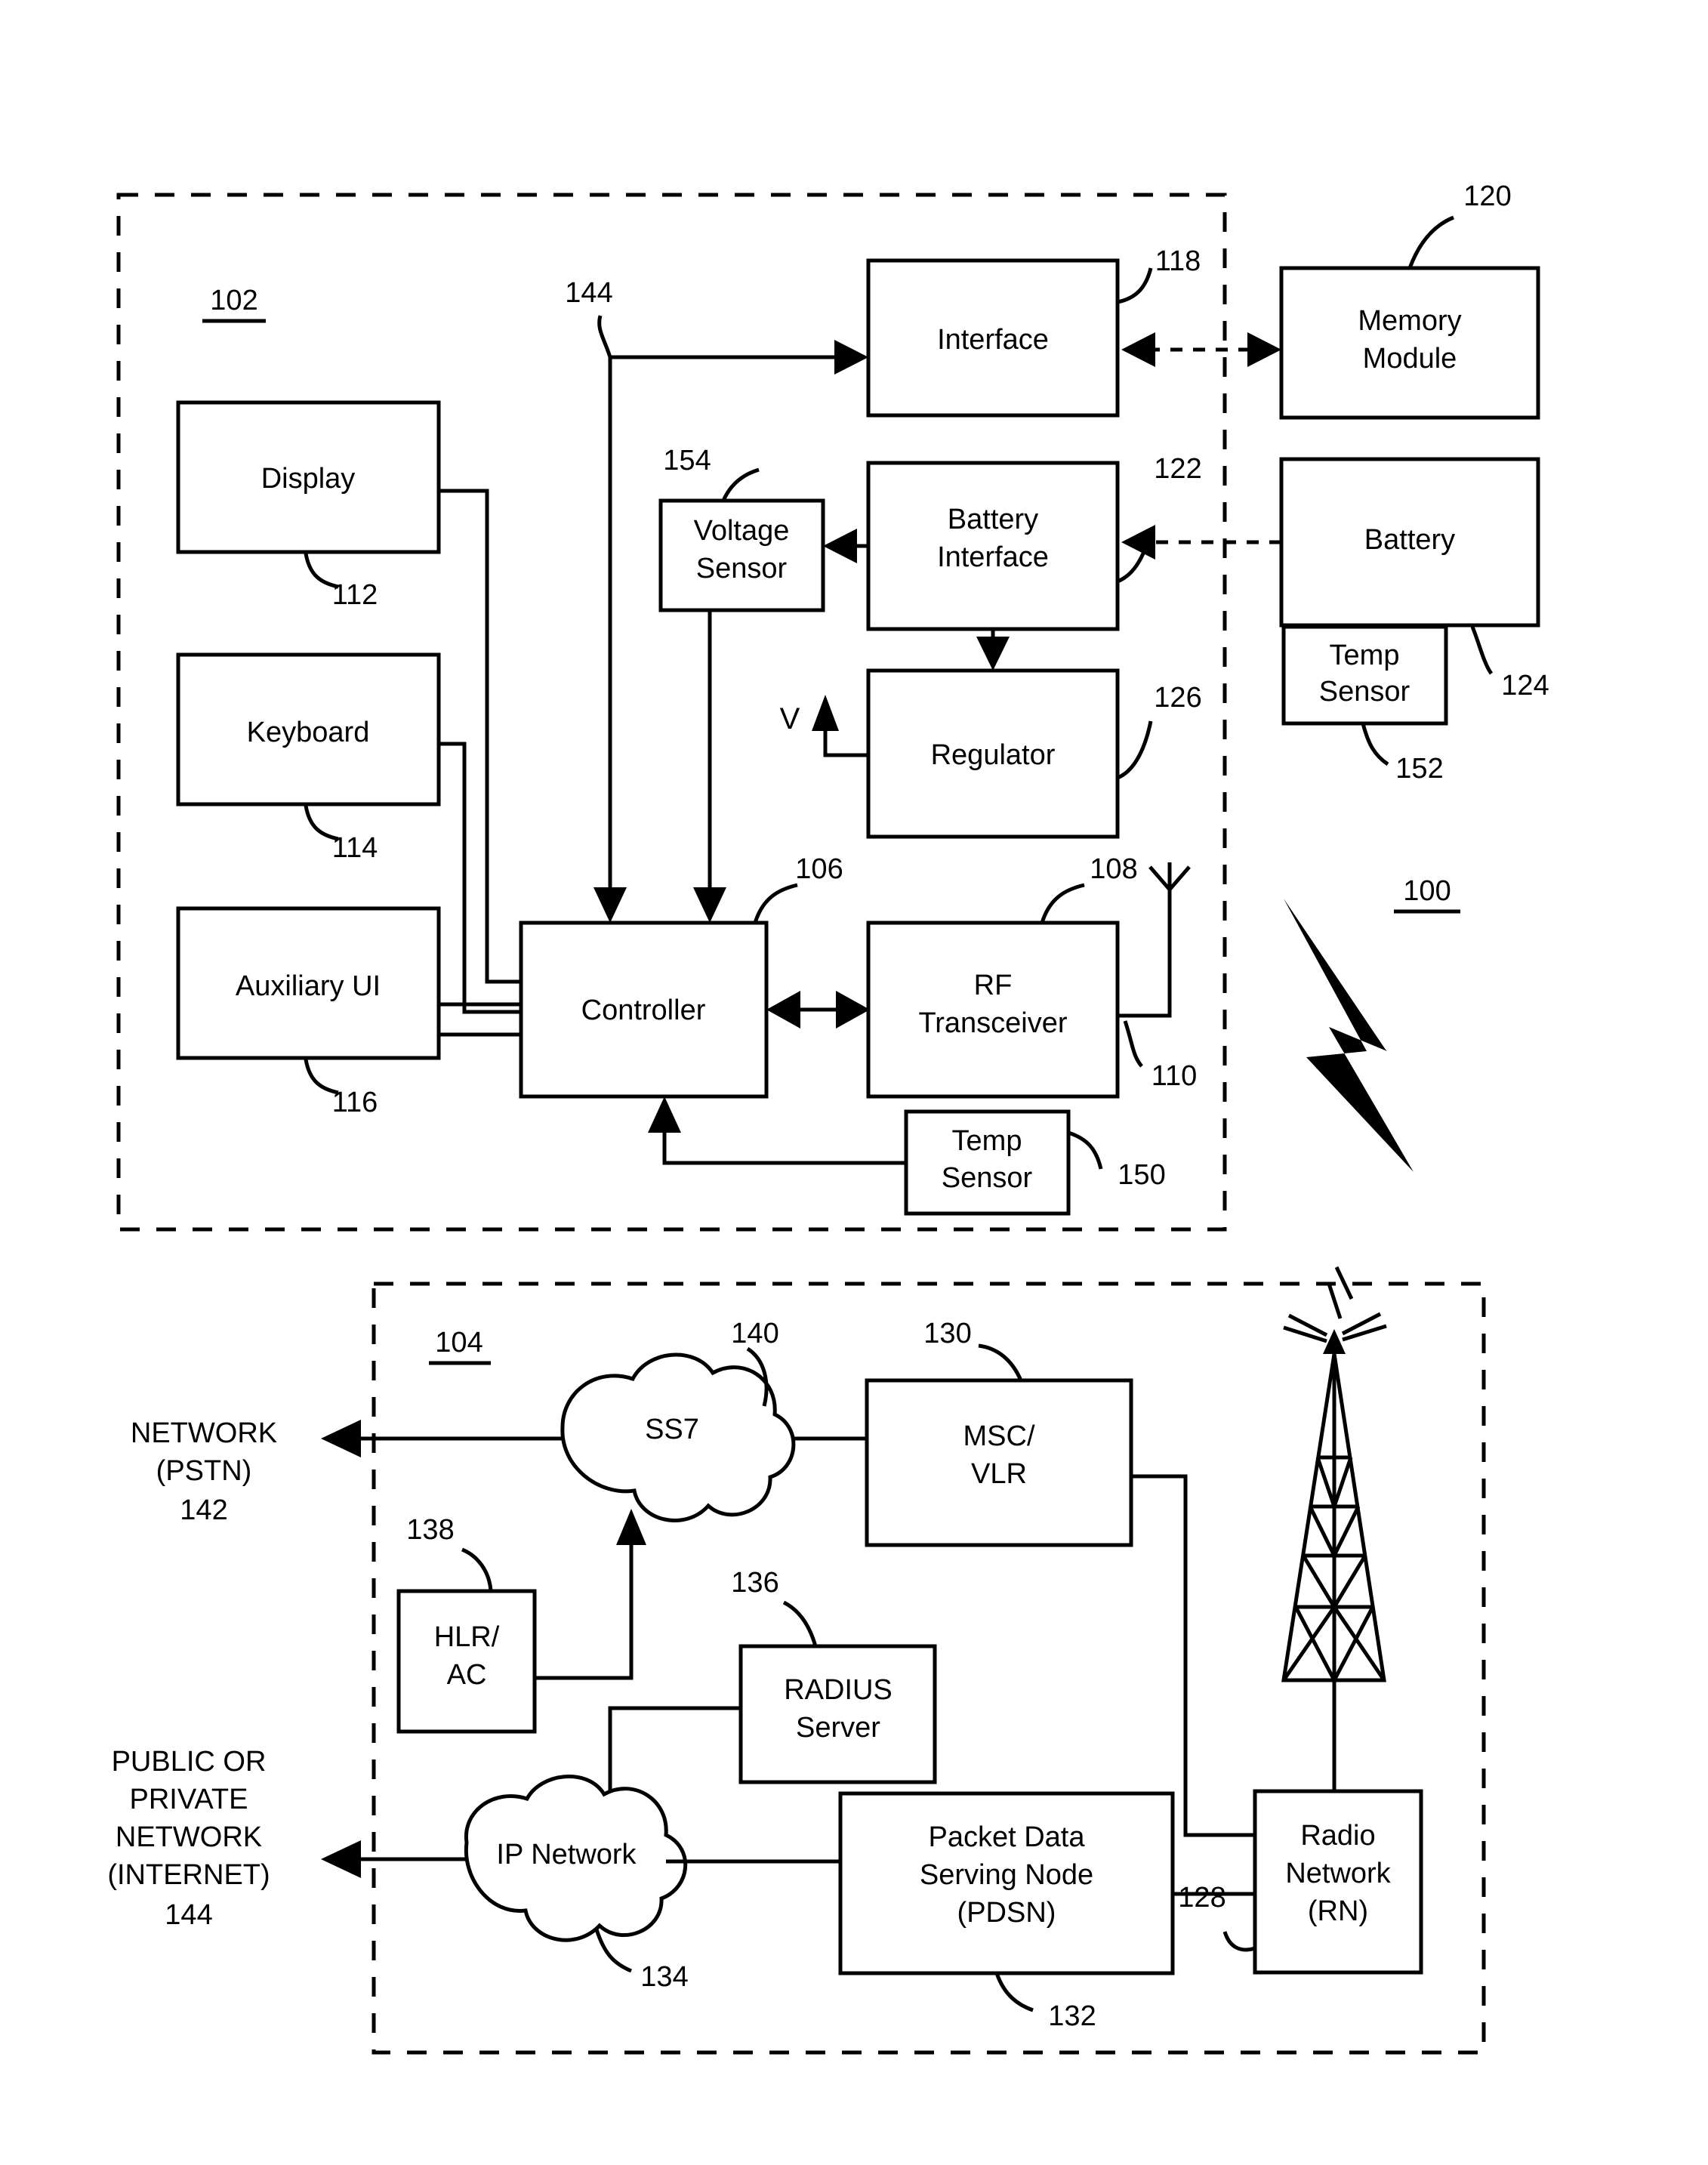 Image resolution: width=1708 pixels, height=2165 pixels. Describe the element at coordinates (993, 519) in the screenshot. I see `battery-interface-label-1: Battery` at that location.